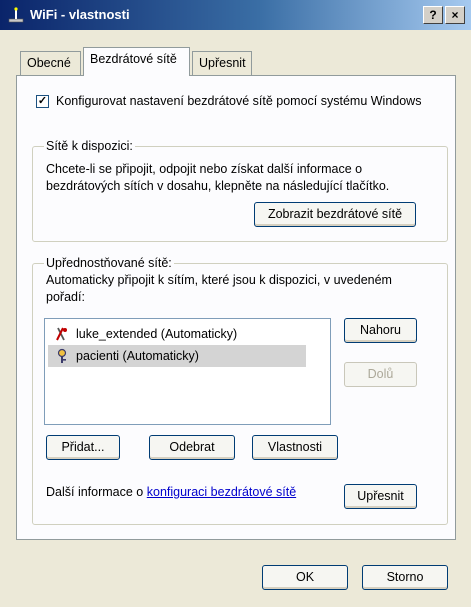  I want to click on network-name: pacienti (Automaticky), so click(137, 356).